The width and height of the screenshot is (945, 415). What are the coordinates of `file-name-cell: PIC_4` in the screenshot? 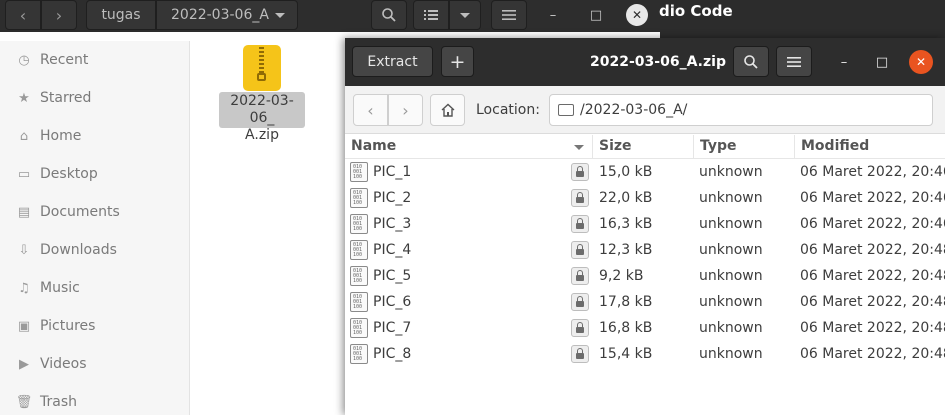 It's located at (392, 250).